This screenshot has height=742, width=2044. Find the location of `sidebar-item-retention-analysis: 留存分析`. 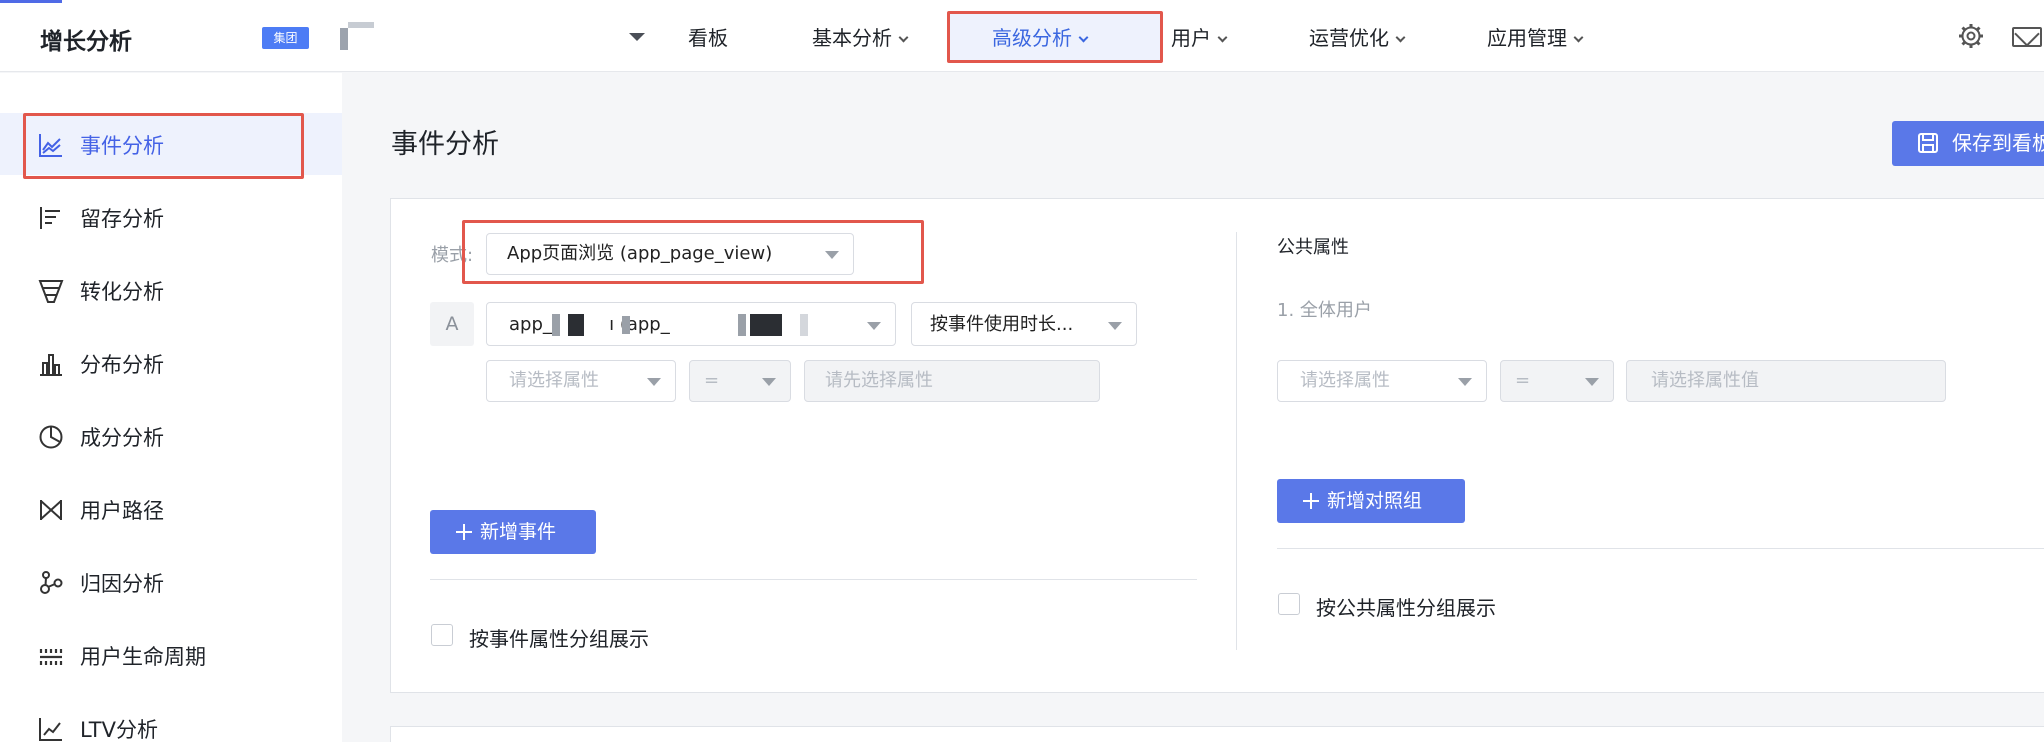

sidebar-item-retention-analysis: 留存分析 is located at coordinates (171, 217).